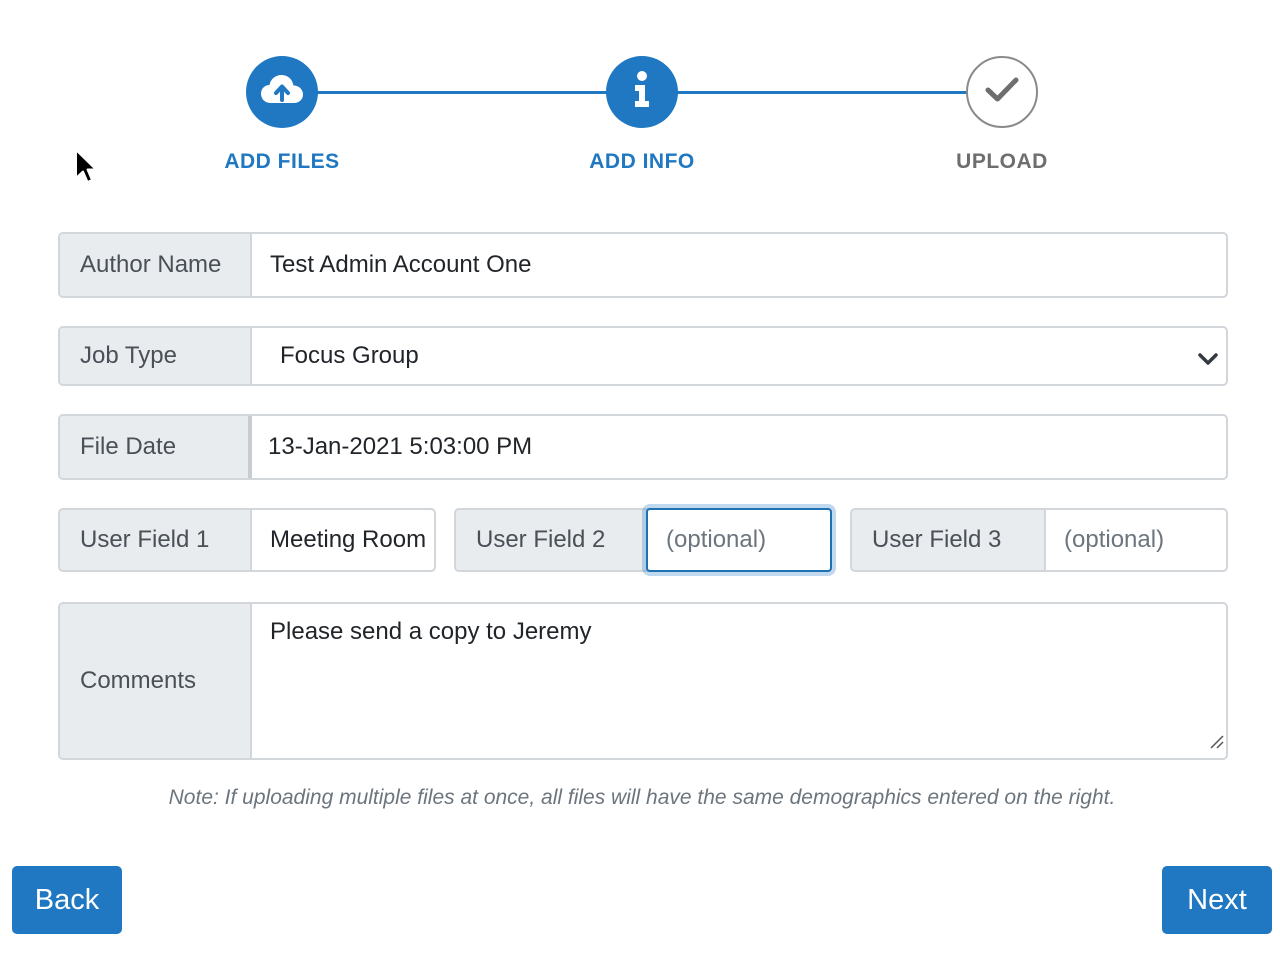 The height and width of the screenshot is (960, 1280). What do you see at coordinates (1002, 161) in the screenshot?
I see `step-label-upload: UPLOAD` at bounding box center [1002, 161].